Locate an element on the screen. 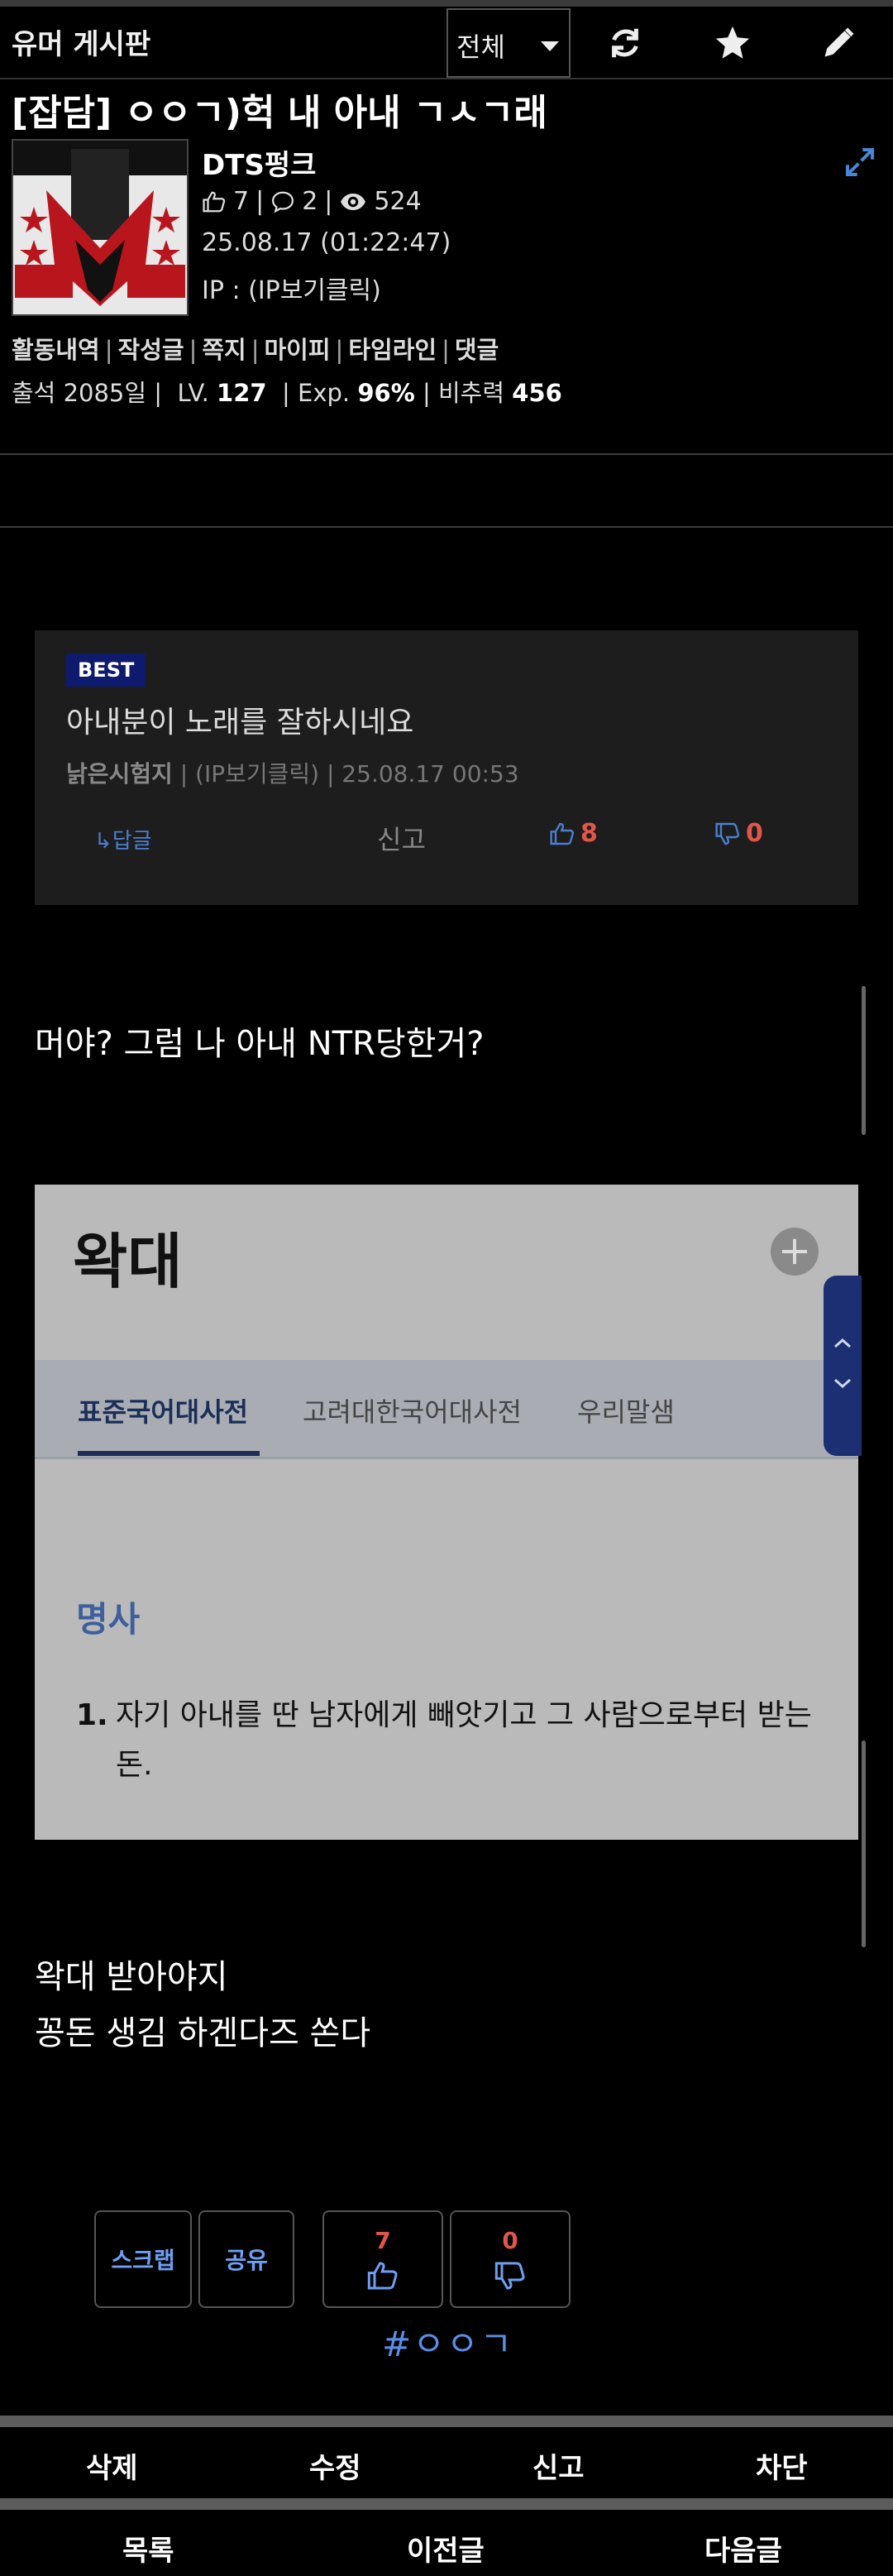 This screenshot has width=893, height=2576. upvote-count: 7 is located at coordinates (383, 2240).